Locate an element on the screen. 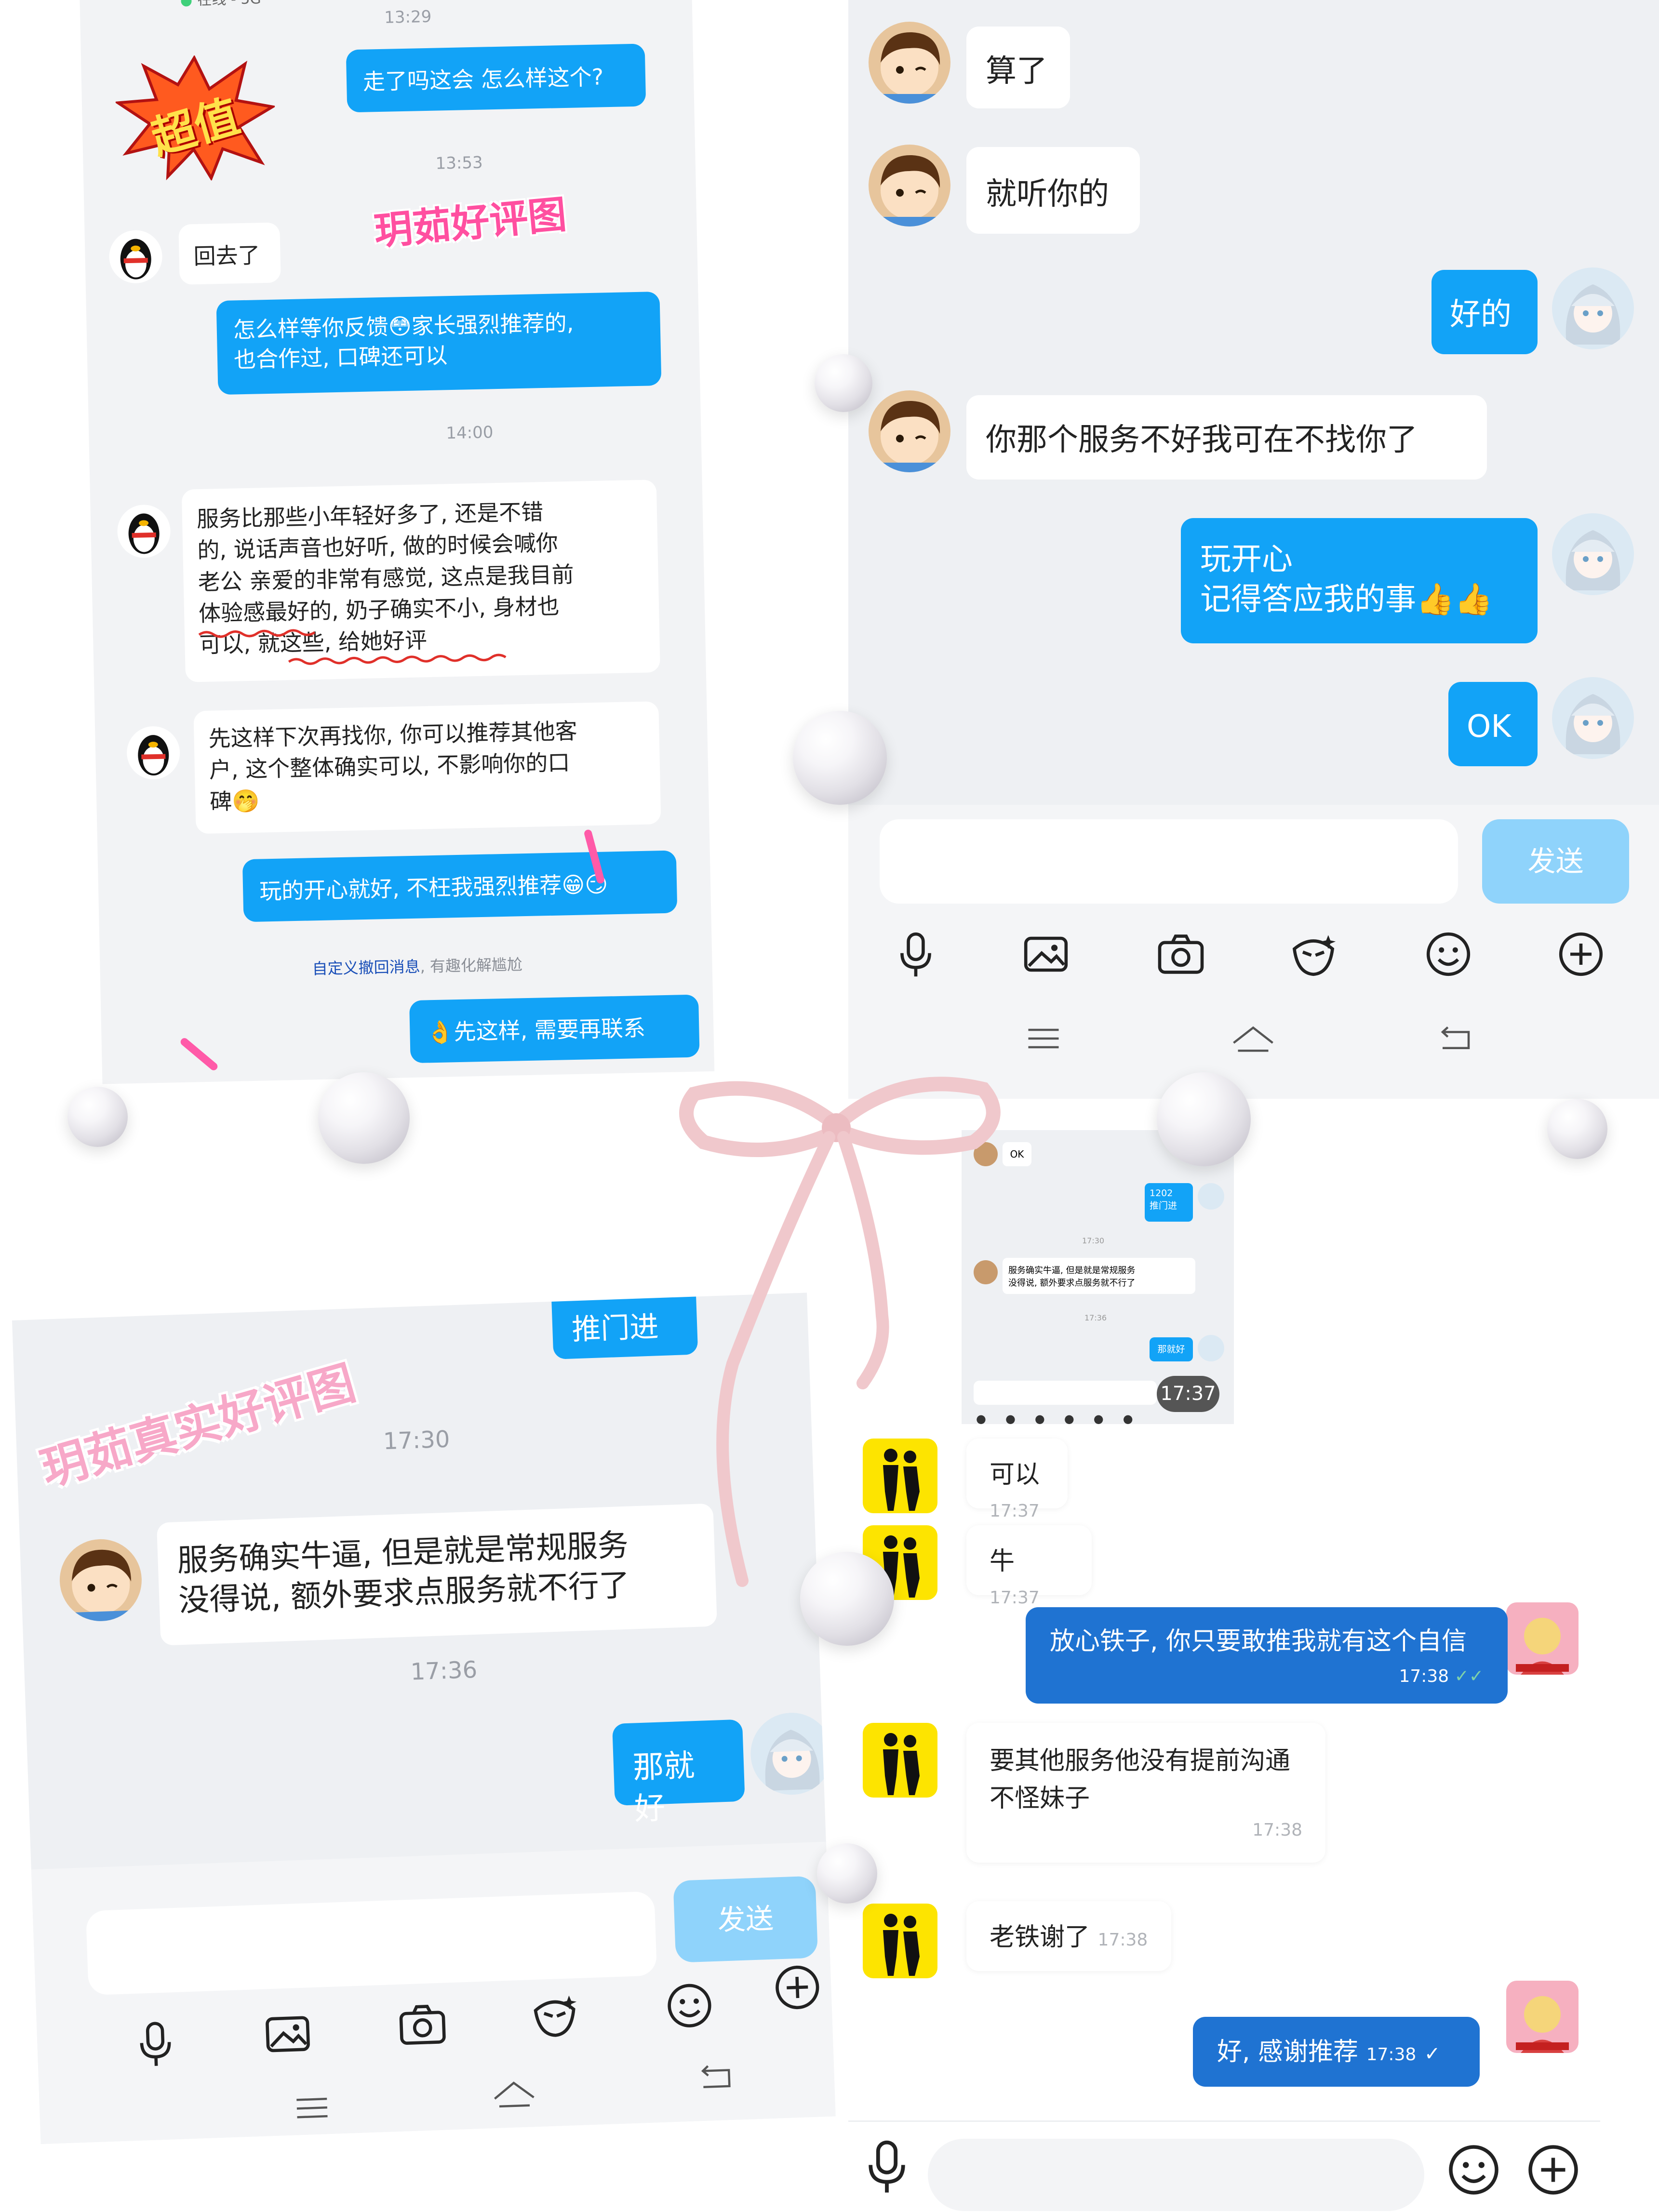 The width and height of the screenshot is (1659, 2212). message-bubble: 你那个服务不好我可在不找你了 is located at coordinates (1226, 437).